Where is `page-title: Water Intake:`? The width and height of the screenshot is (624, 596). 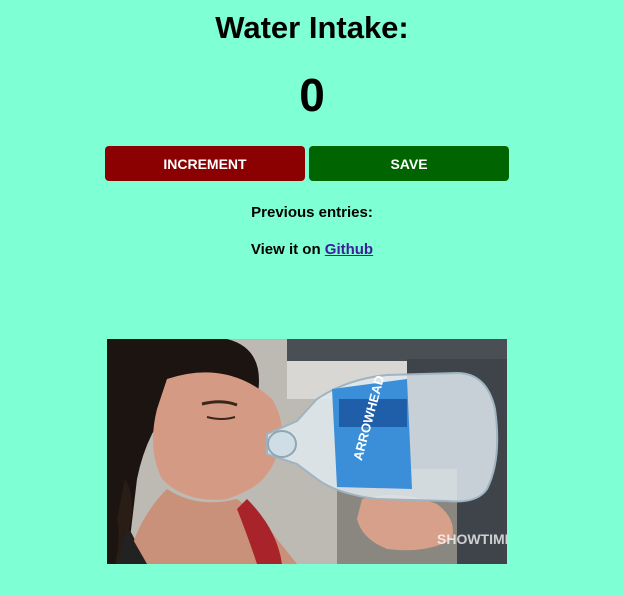 page-title: Water Intake: is located at coordinates (312, 27).